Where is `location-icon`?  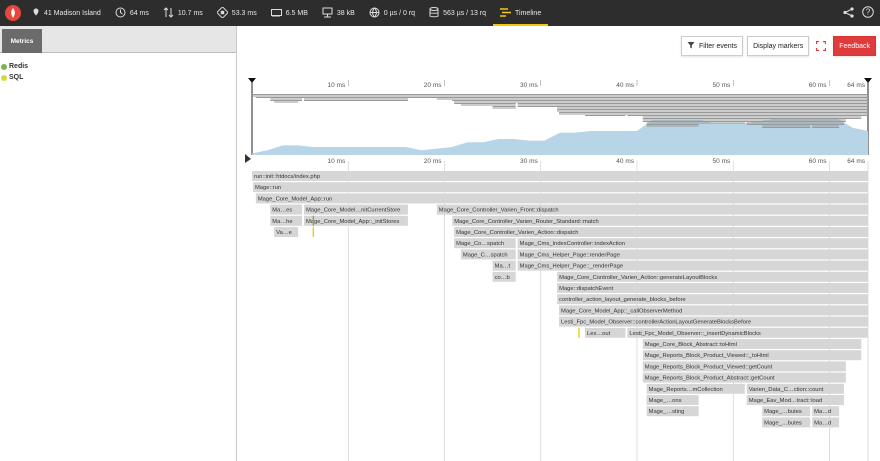
location-icon is located at coordinates (36, 13).